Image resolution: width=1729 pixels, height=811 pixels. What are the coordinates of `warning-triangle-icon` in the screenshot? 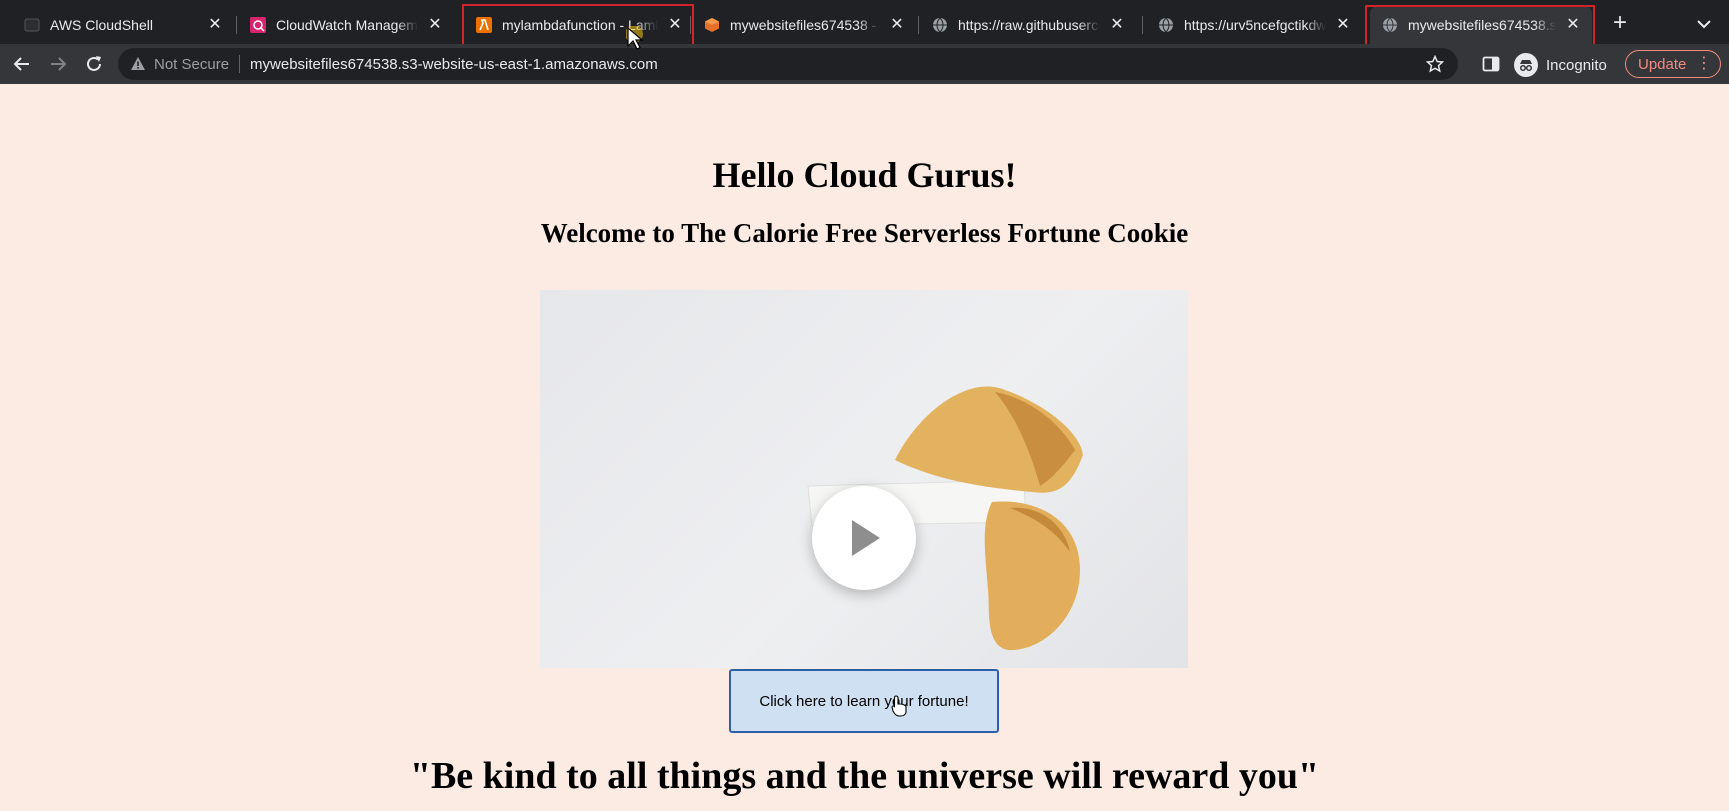 It's located at (138, 63).